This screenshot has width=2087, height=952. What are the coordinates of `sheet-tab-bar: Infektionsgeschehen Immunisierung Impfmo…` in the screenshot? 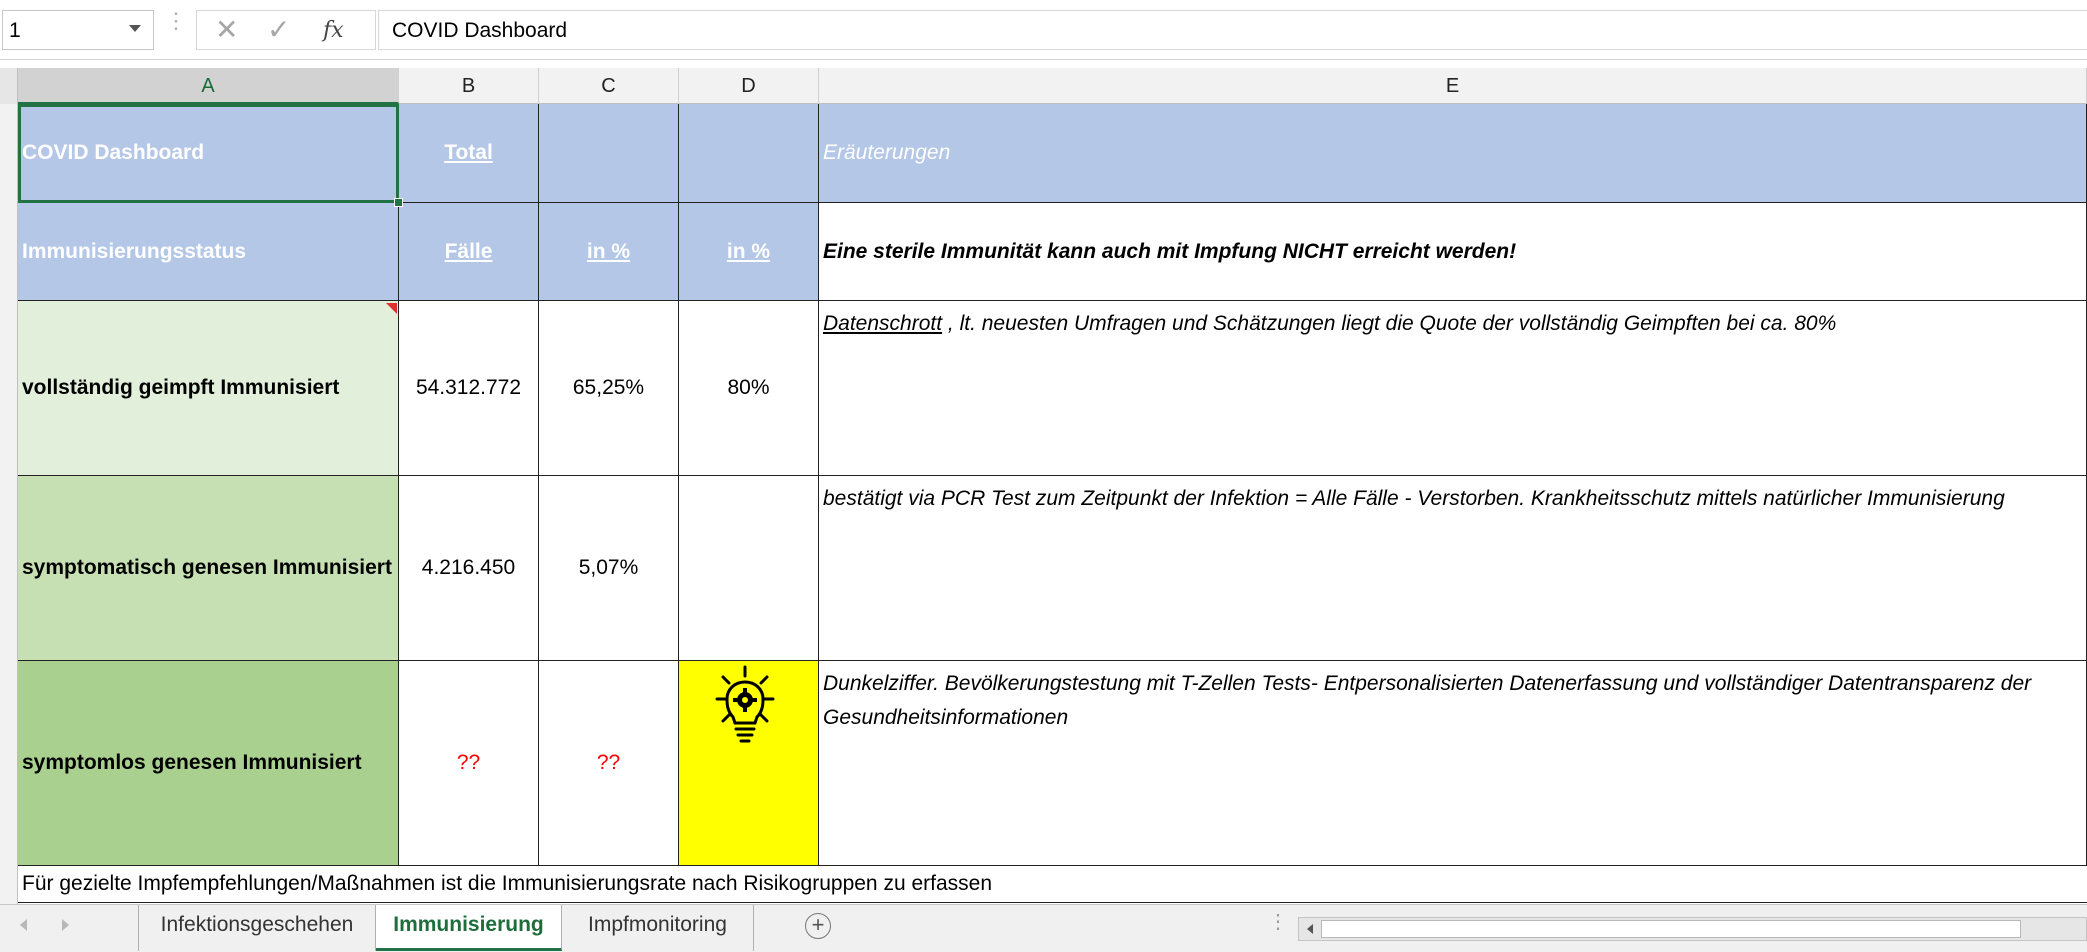 It's located at (1043, 928).